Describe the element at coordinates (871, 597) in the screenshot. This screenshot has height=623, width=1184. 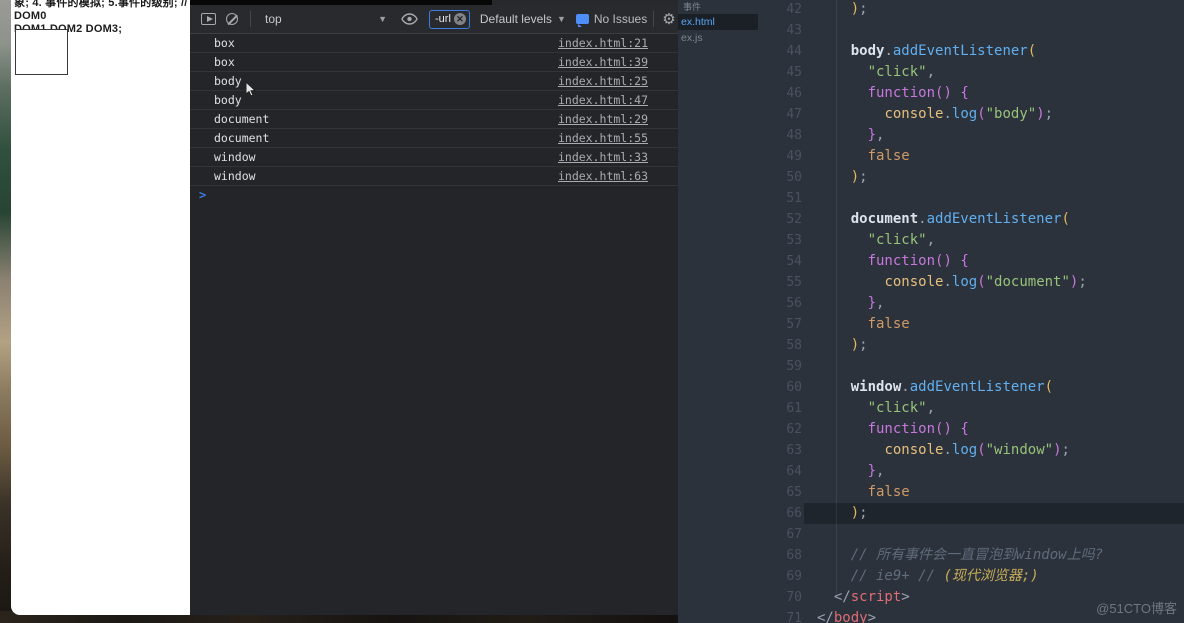
I see `code-line: </script>` at that location.